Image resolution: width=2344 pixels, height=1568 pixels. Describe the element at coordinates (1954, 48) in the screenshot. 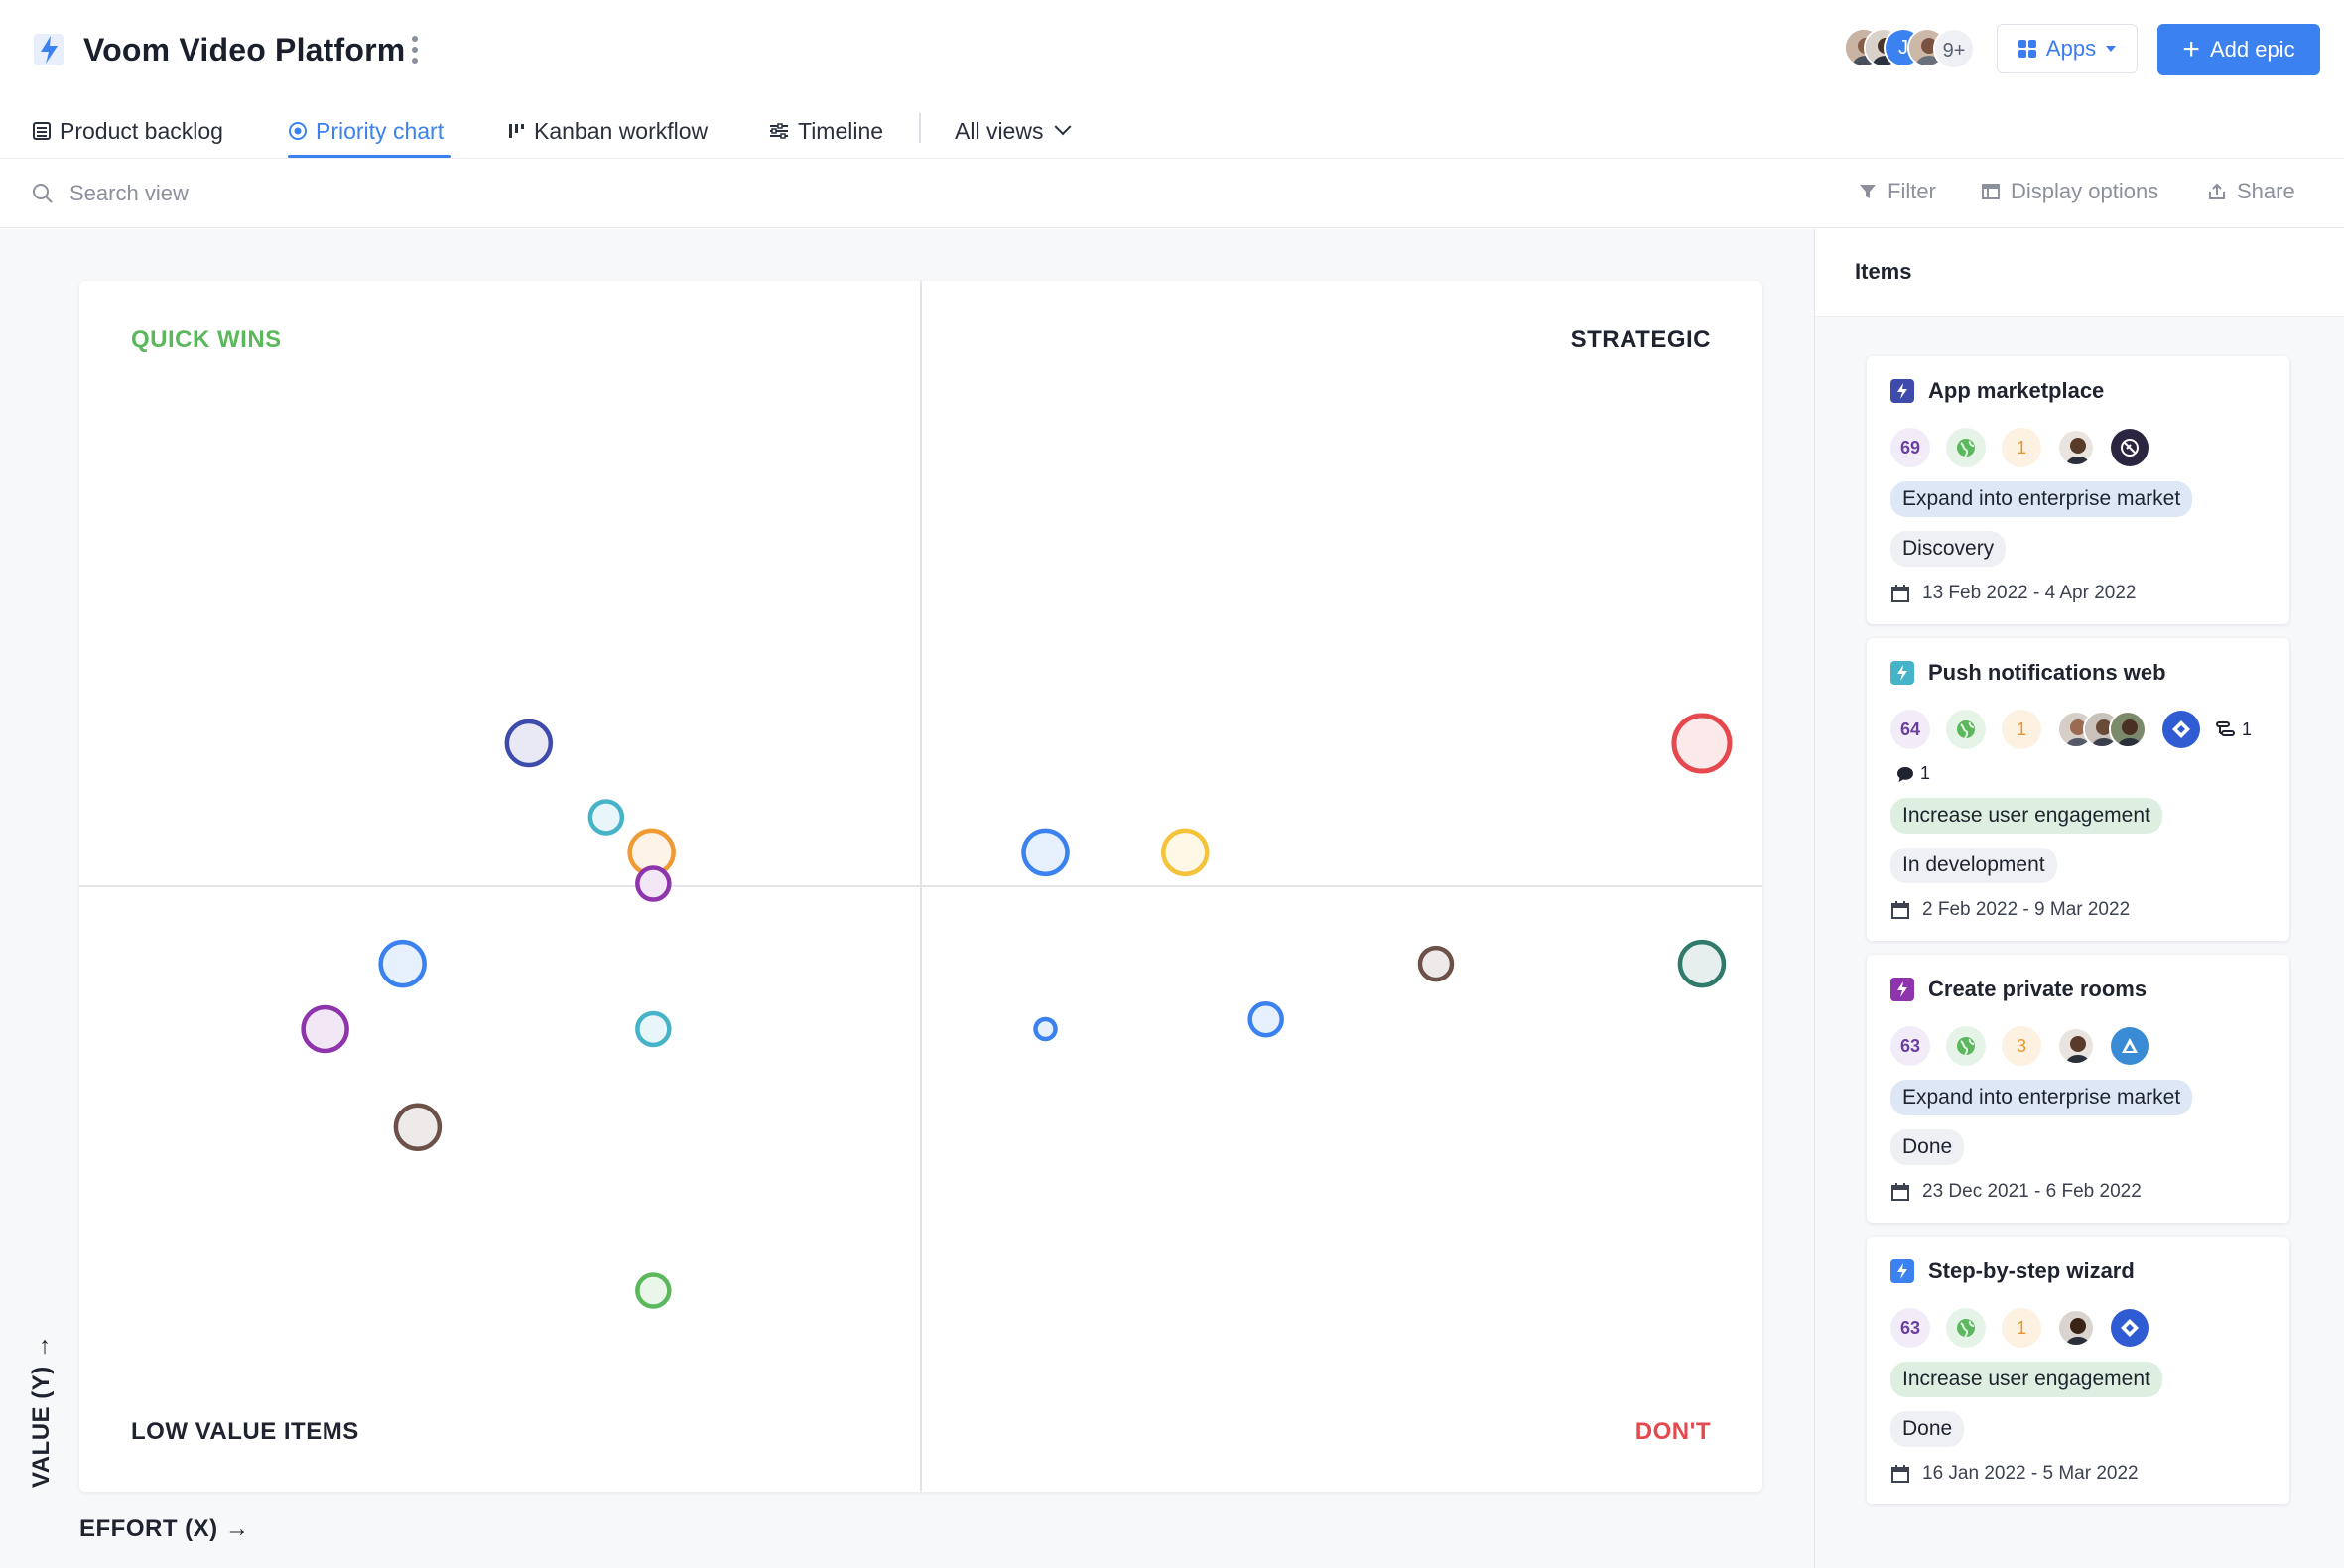

I see `more-avatars-badge: 9+` at that location.